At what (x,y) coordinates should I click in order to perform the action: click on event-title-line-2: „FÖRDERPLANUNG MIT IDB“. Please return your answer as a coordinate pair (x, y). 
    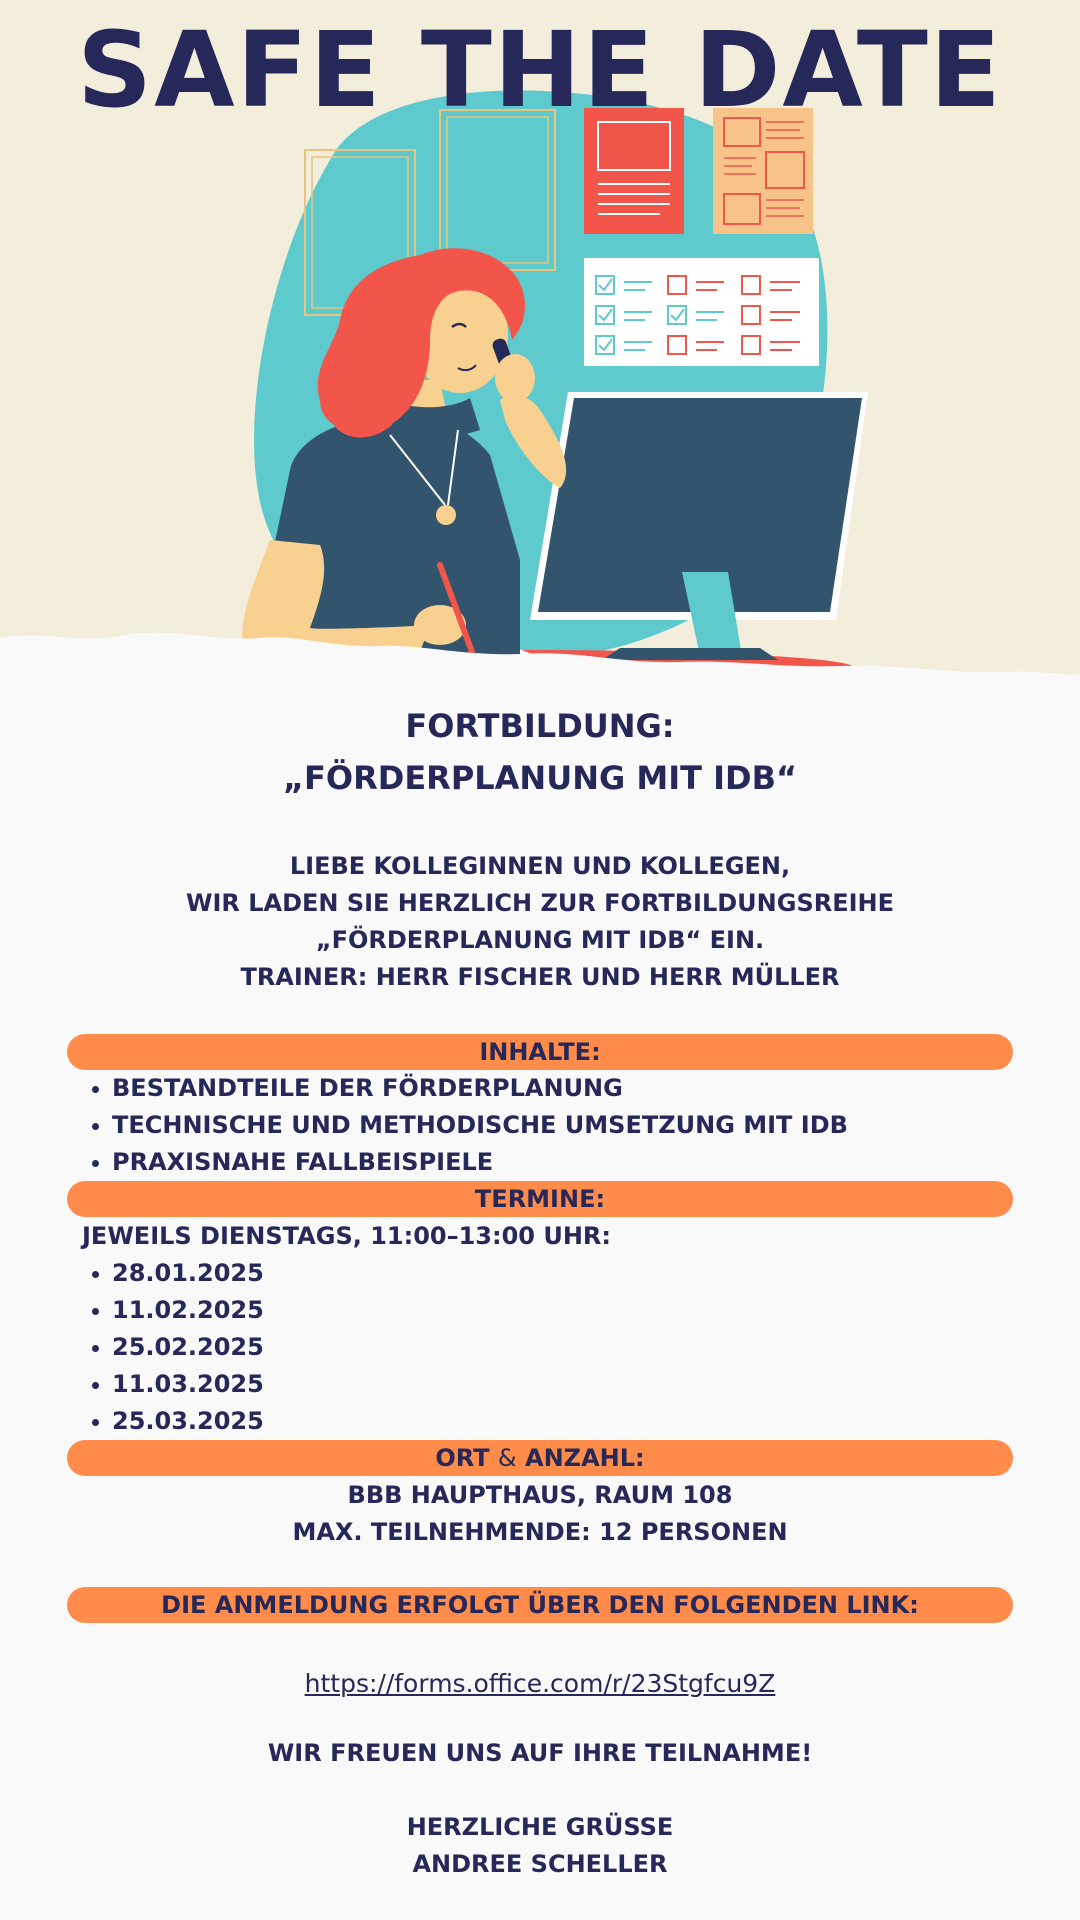
    Looking at the image, I should click on (540, 778).